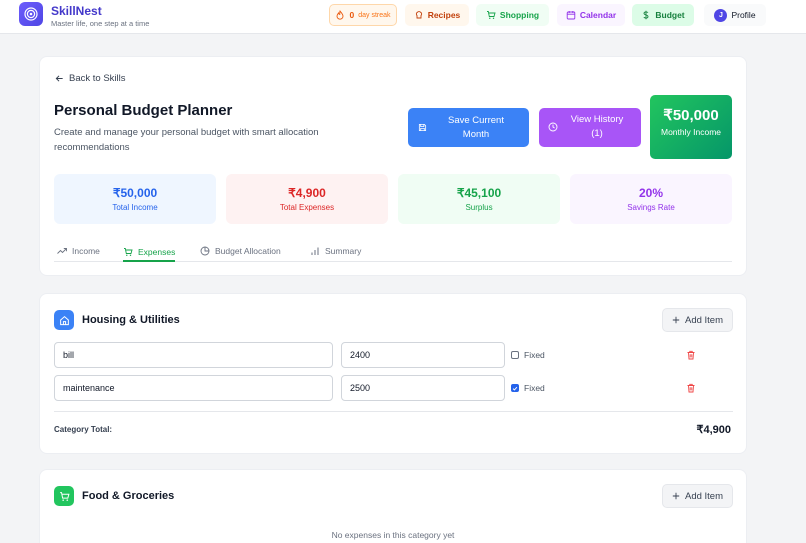 The width and height of the screenshot is (806, 543). I want to click on trending-up-icon, so click(62, 251).